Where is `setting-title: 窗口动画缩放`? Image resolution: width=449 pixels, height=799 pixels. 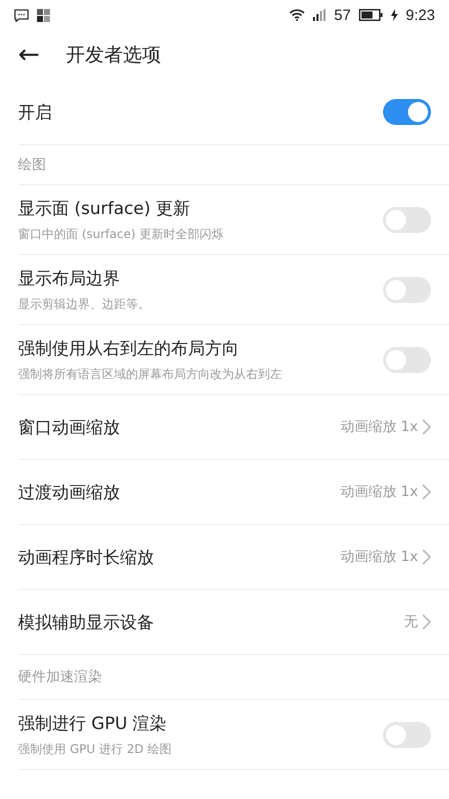 setting-title: 窗口动画缩放 is located at coordinates (69, 427).